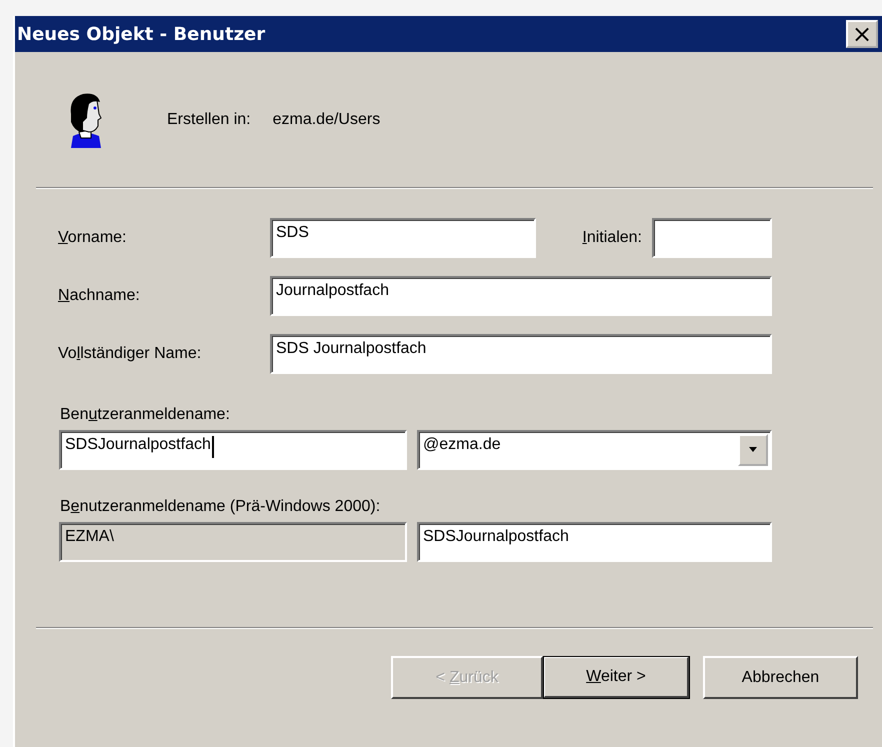  I want to click on full-name-field: SDS Journalpostfach, so click(521, 354).